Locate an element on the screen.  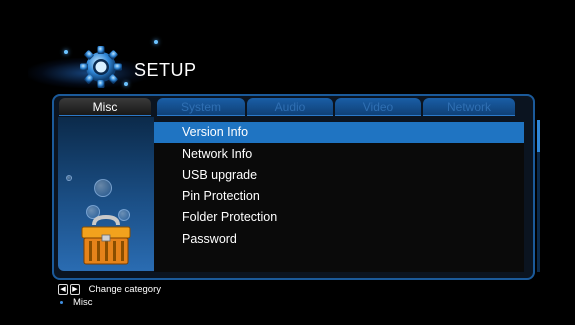
current-category-label: Misc is located at coordinates (83, 303).